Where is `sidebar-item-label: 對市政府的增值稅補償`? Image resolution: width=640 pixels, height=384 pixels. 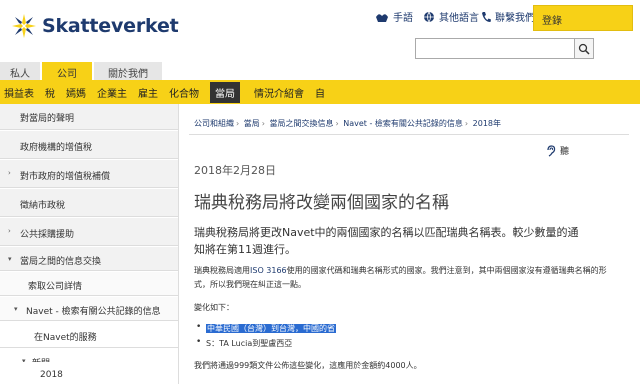
sidebar-item-label: 對市政府的增值稅補償 is located at coordinates (65, 177).